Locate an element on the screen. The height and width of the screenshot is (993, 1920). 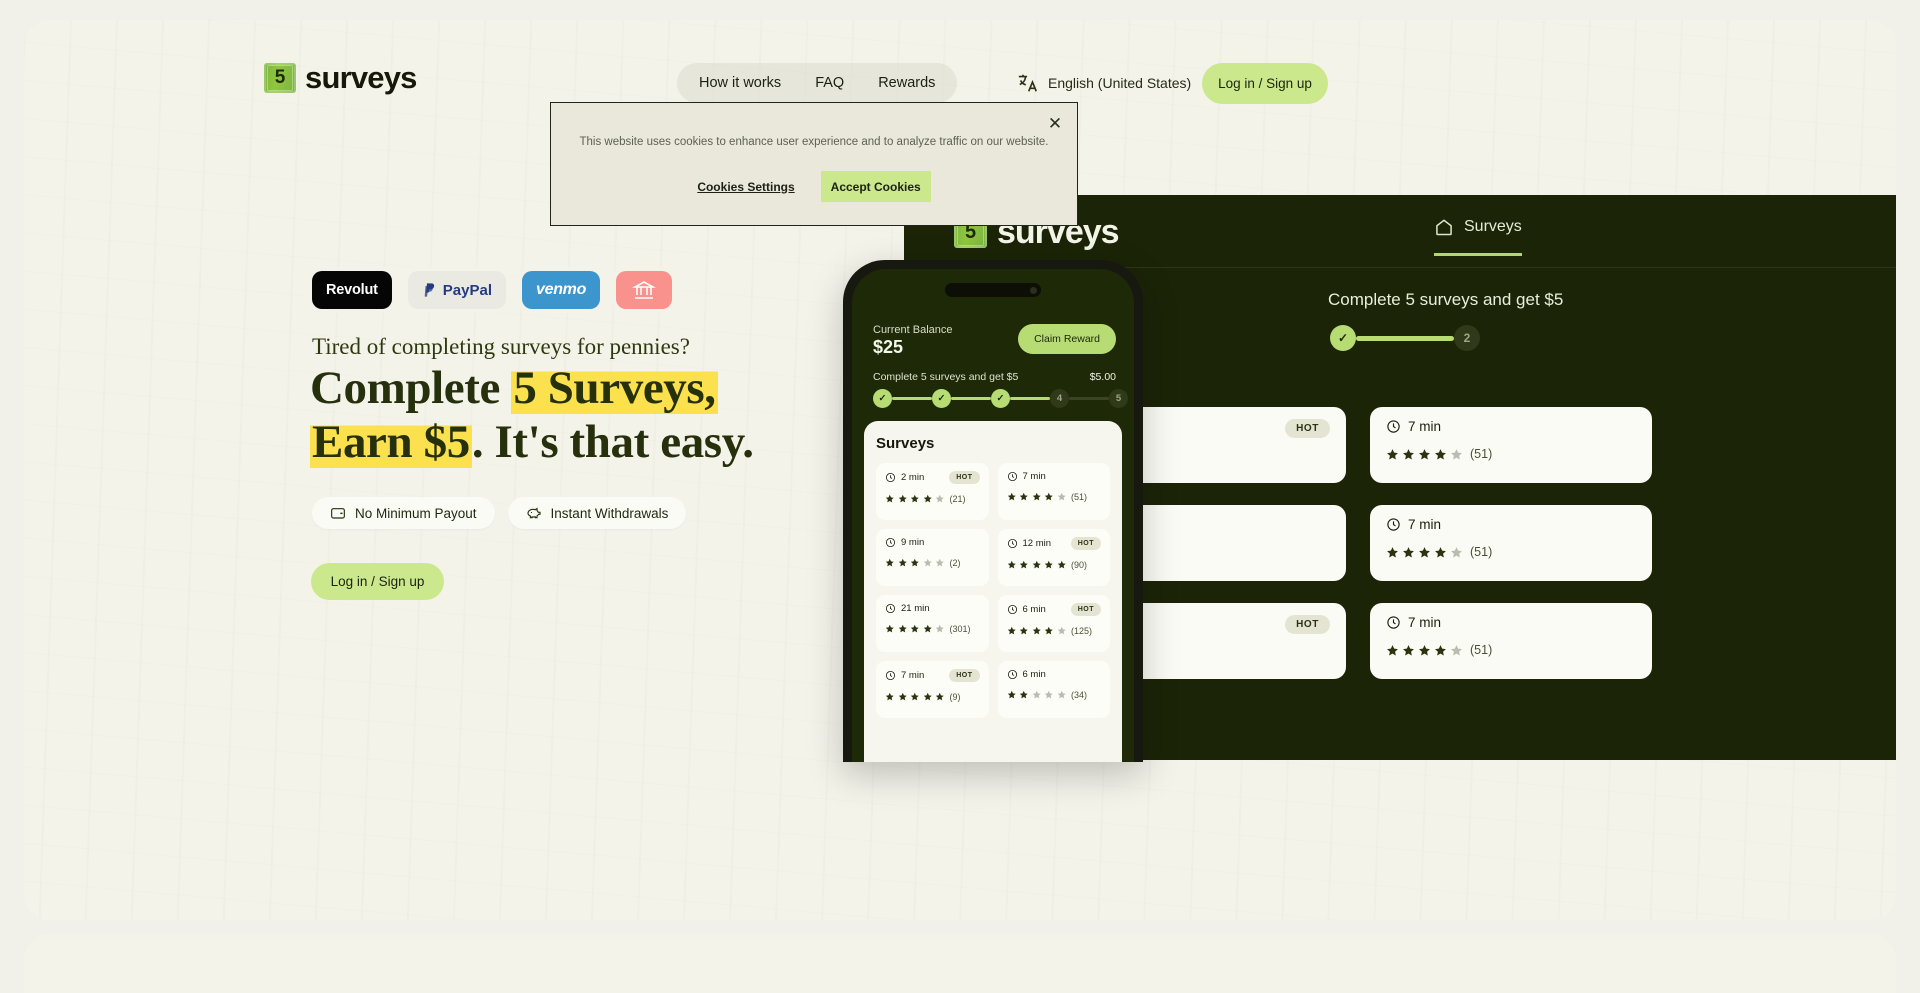
preview-card-time-label-3: 7 min is located at coordinates (1425, 622).